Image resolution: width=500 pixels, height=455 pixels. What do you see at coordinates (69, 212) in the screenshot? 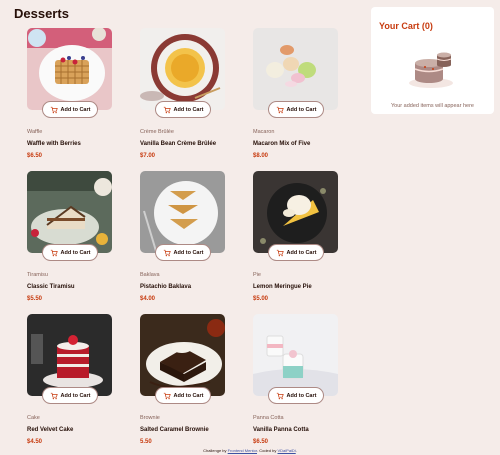
I see `product-image-tiramisu` at bounding box center [69, 212].